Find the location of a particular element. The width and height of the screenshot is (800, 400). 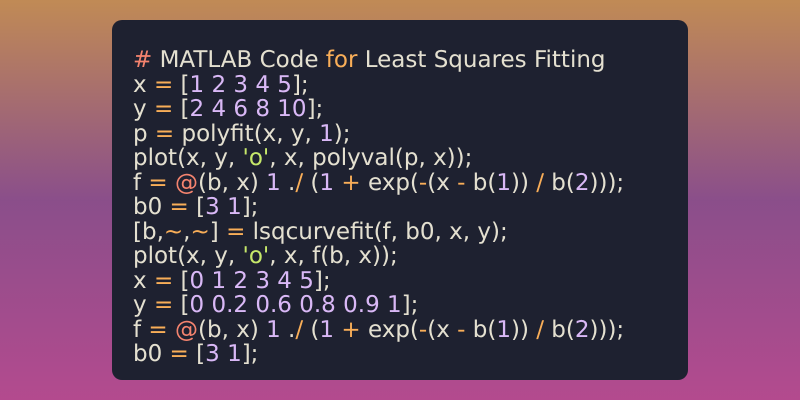

code-line: plot(x, y, 'o', x, f(b, x)); is located at coordinates (265, 256).